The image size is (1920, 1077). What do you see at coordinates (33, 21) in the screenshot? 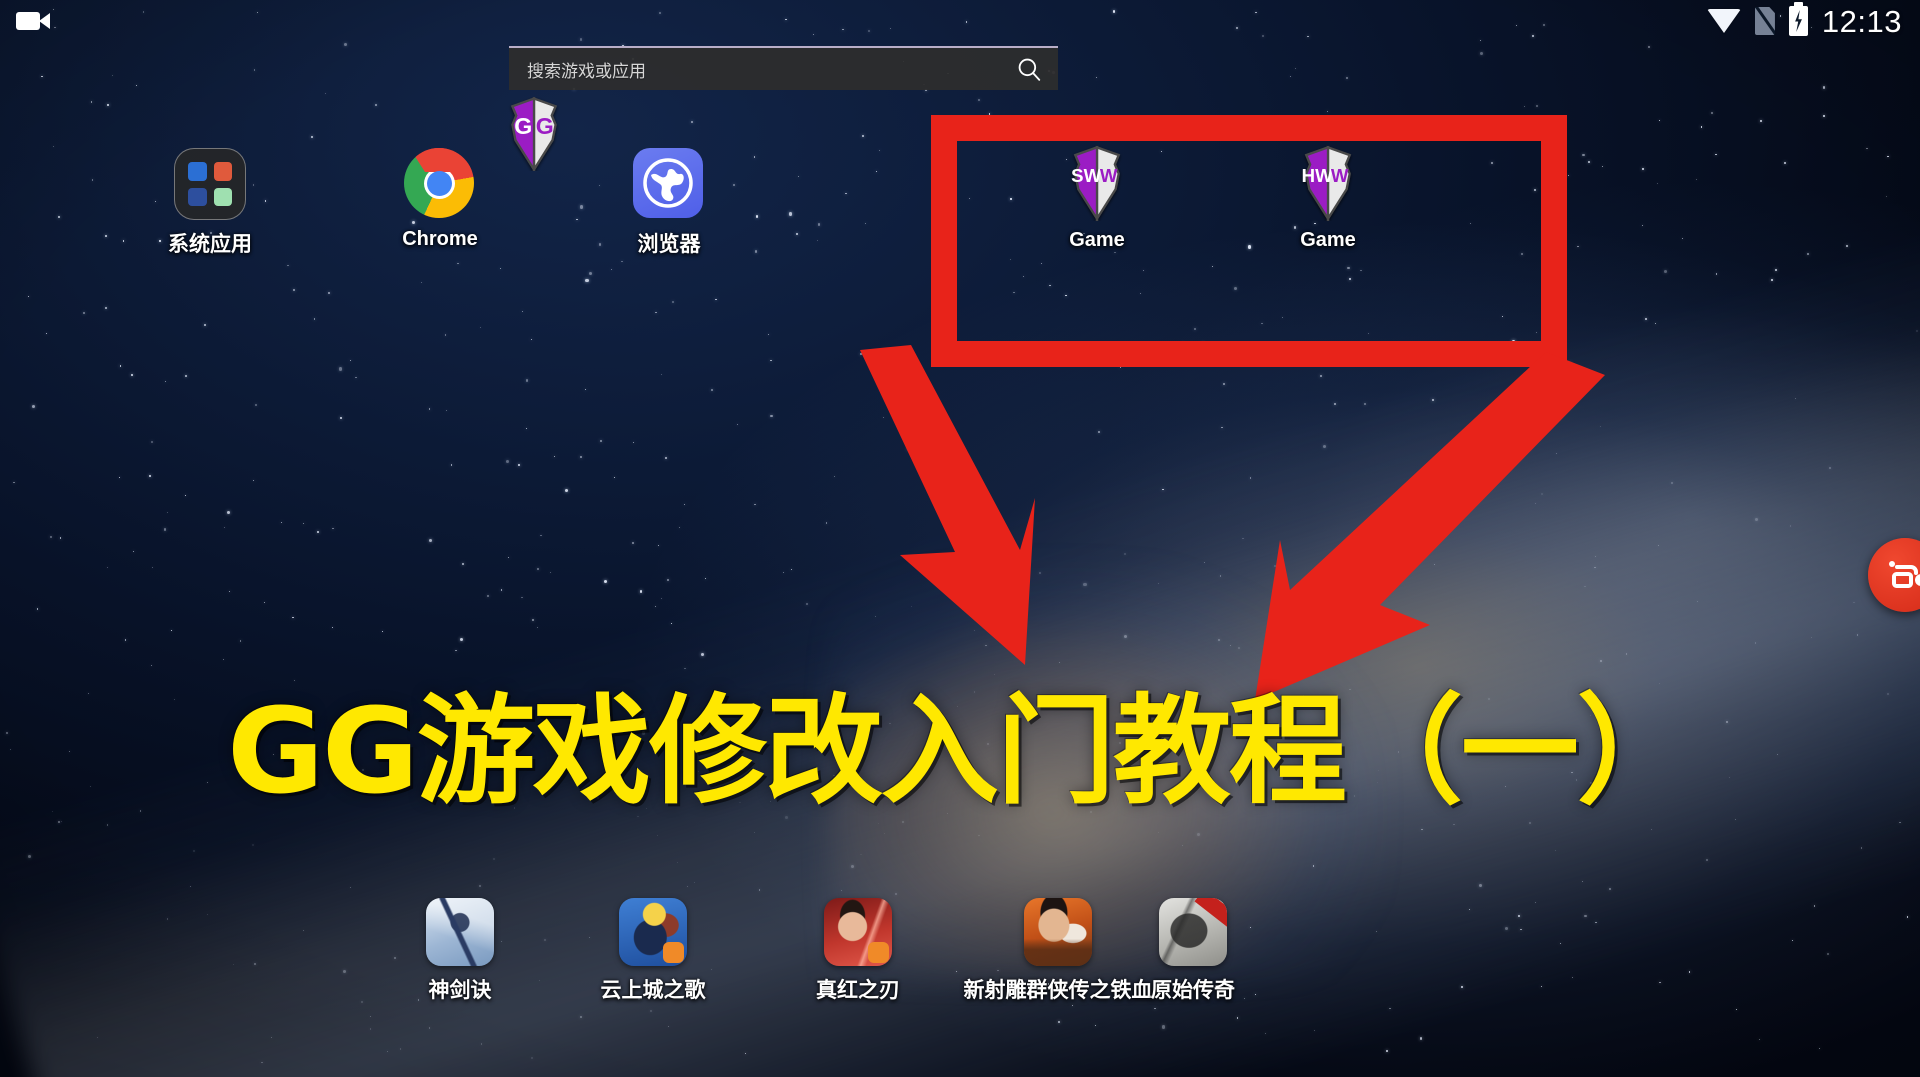
I see `video-camera-icon` at bounding box center [33, 21].